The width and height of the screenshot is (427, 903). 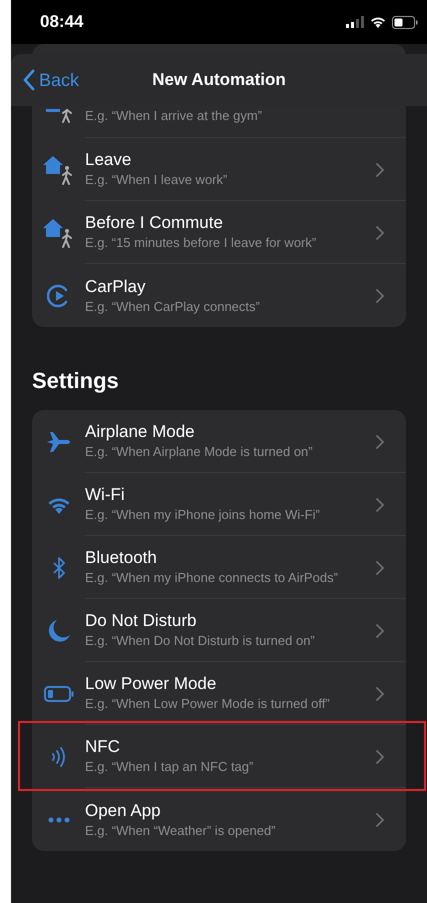 What do you see at coordinates (150, 684) in the screenshot?
I see `row-title: Low Power Mode` at bounding box center [150, 684].